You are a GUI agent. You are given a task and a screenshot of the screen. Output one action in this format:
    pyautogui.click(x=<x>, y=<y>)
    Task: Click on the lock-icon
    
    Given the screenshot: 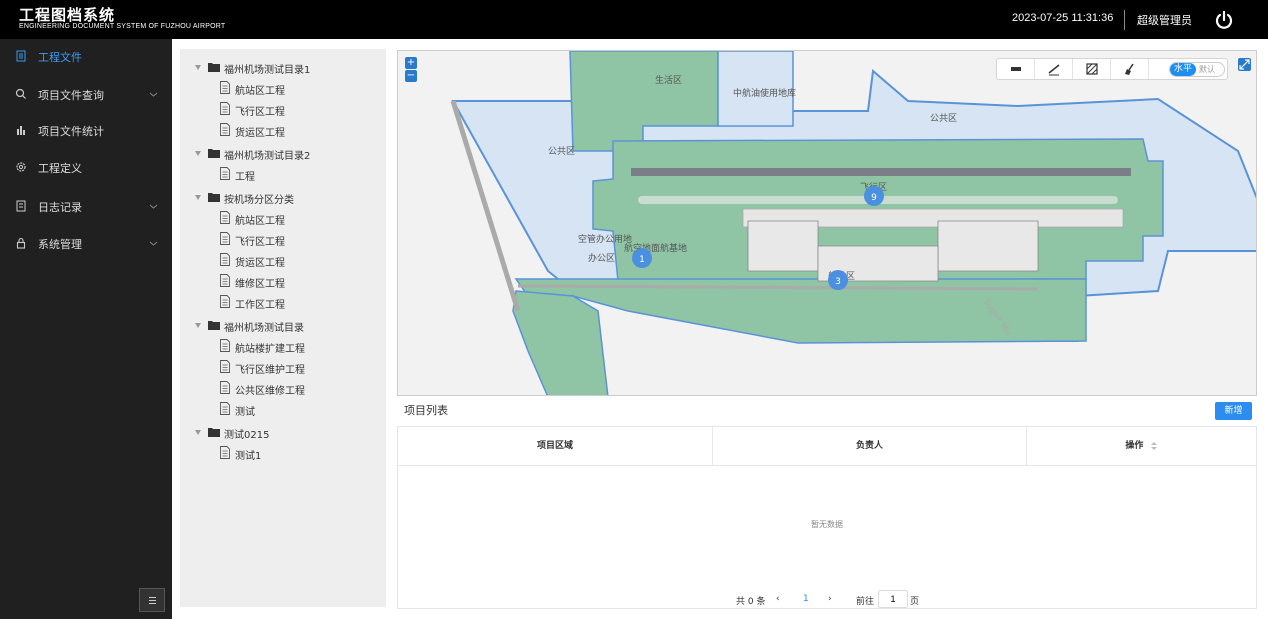 What is the action you would take?
    pyautogui.click(x=21, y=243)
    